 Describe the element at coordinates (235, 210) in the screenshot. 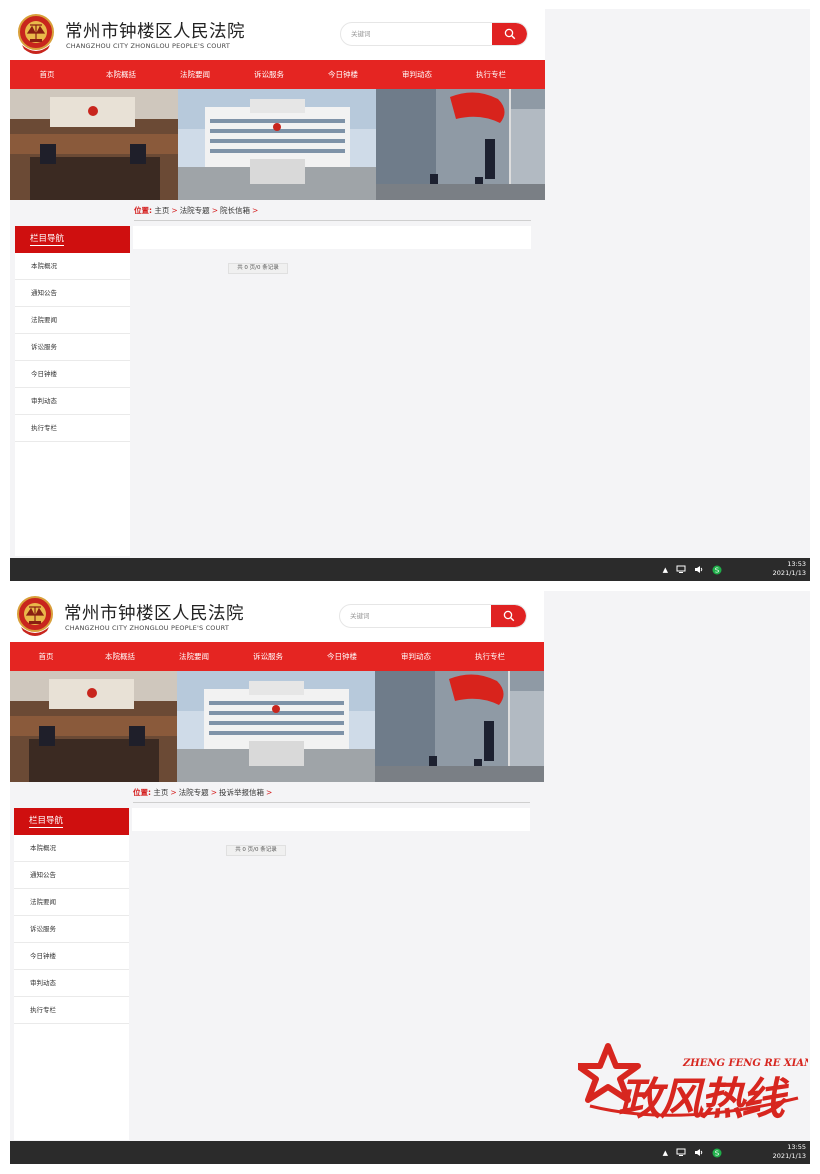

I see `breadcrumb-current: 院长信箱` at that location.